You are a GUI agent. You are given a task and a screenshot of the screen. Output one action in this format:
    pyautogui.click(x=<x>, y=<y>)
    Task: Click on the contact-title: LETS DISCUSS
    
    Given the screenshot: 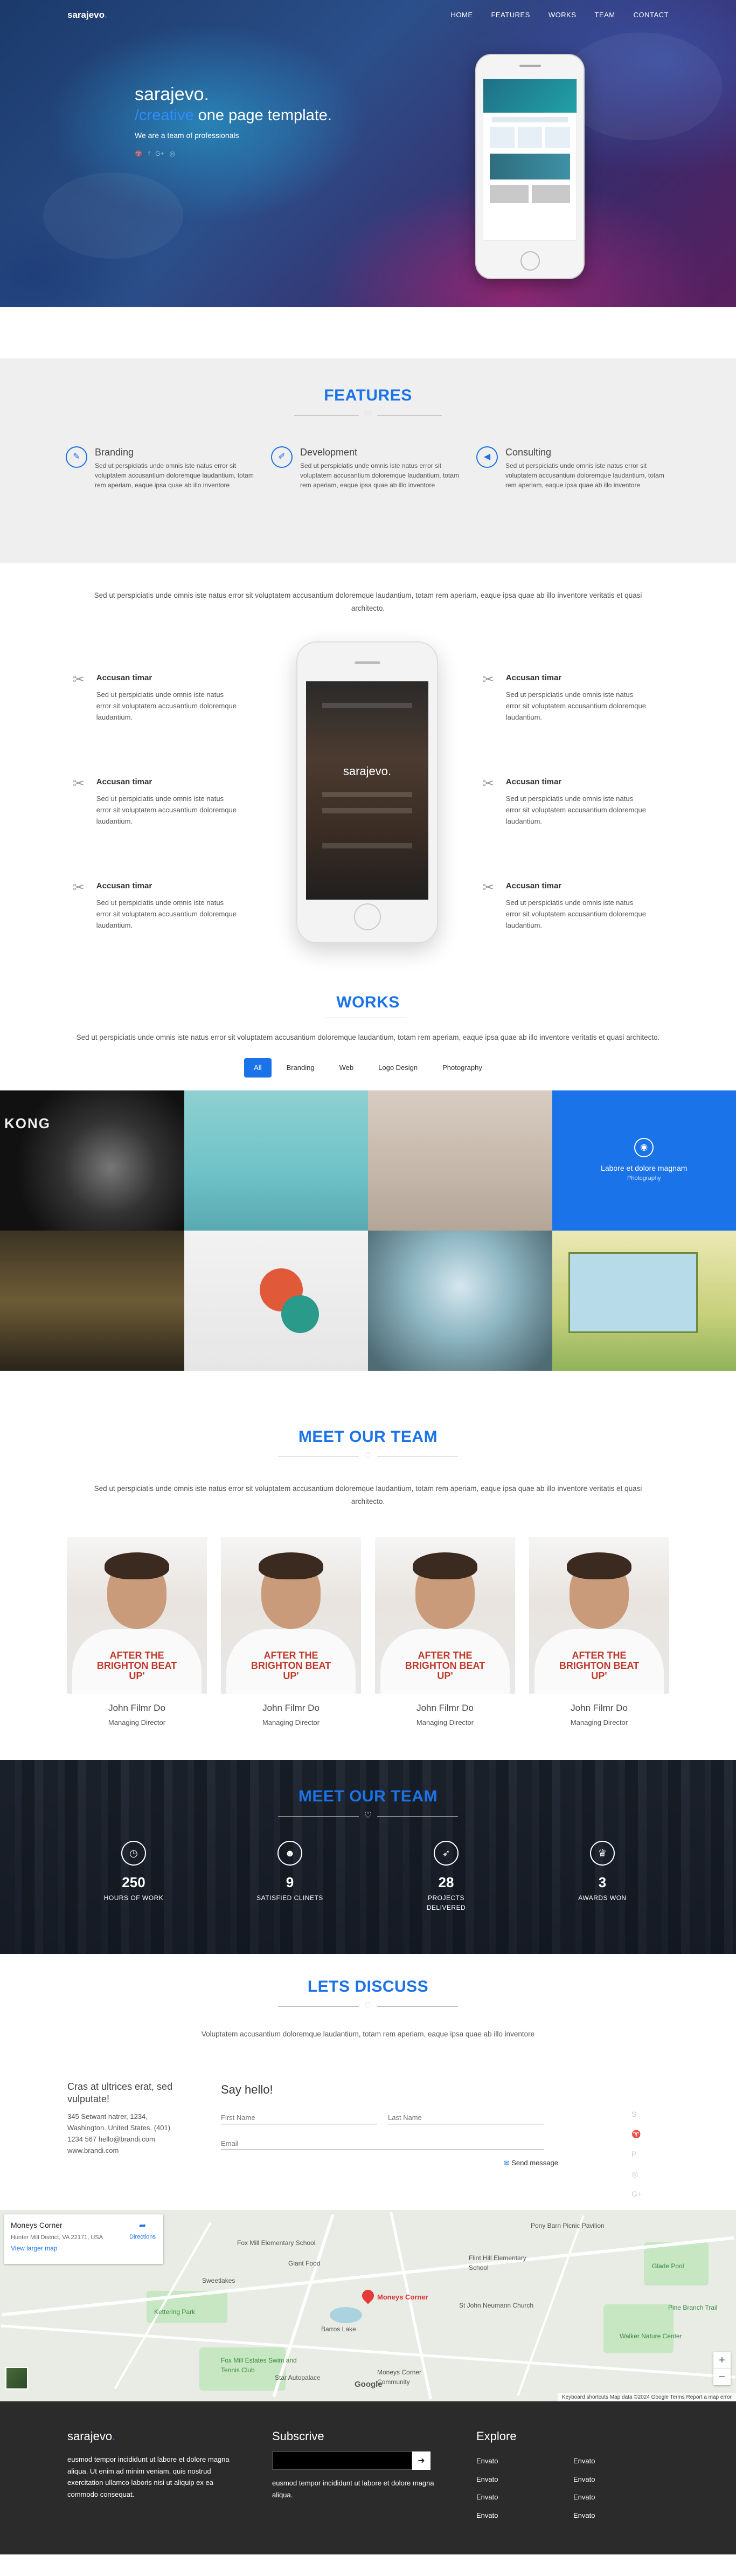 What is the action you would take?
    pyautogui.click(x=368, y=1987)
    